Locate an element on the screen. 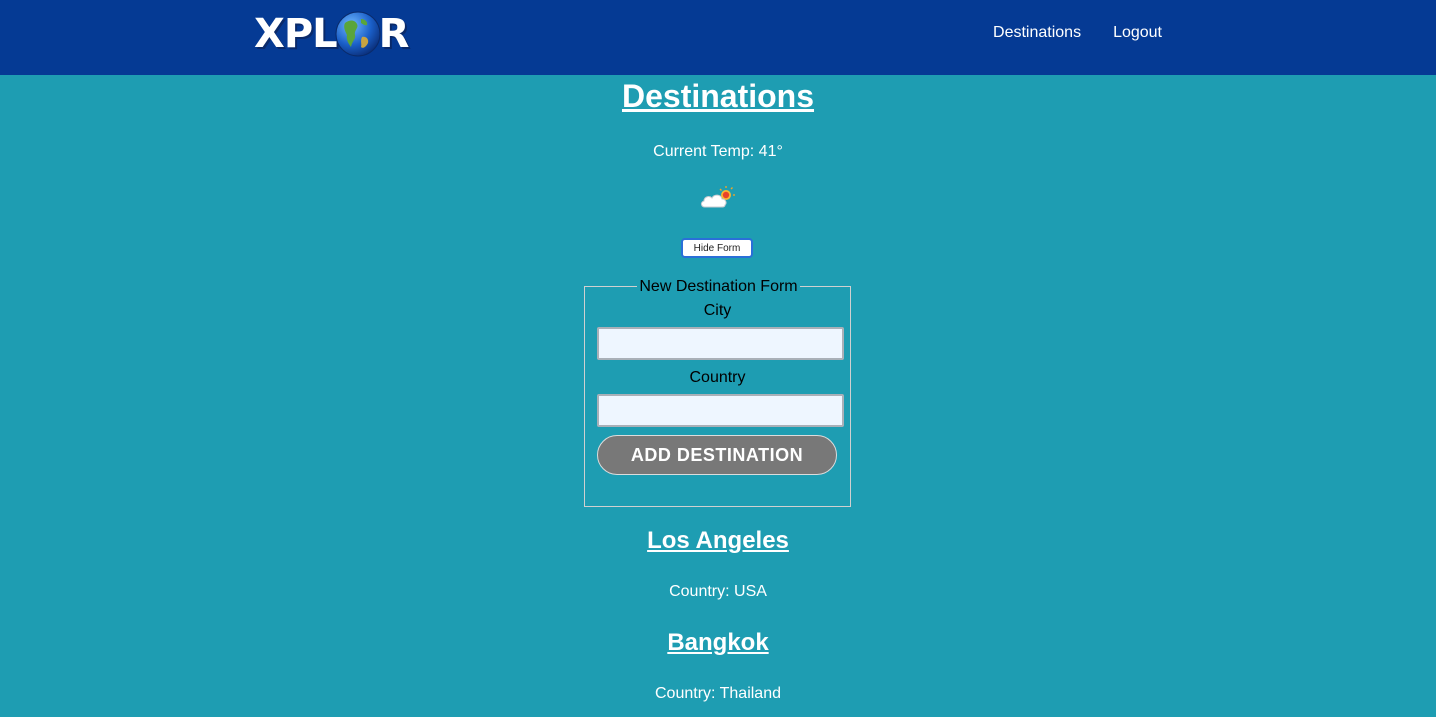  globe-icon is located at coordinates (358, 34).